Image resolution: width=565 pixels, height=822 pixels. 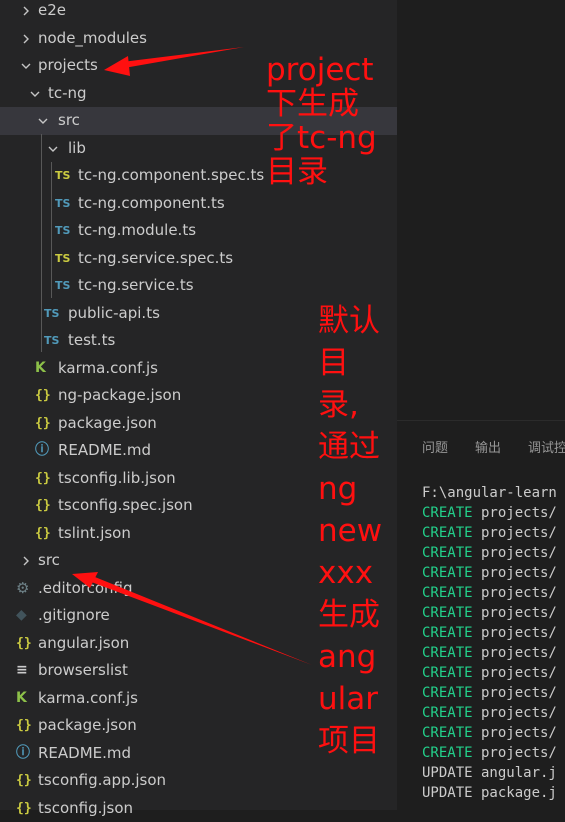 I want to click on tree-item-label: tc-ng.service.spec.ts, so click(x=155, y=259).